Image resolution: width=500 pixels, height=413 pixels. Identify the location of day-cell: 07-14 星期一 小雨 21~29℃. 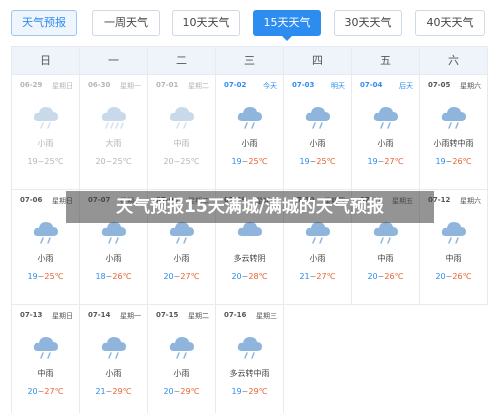
(114, 359).